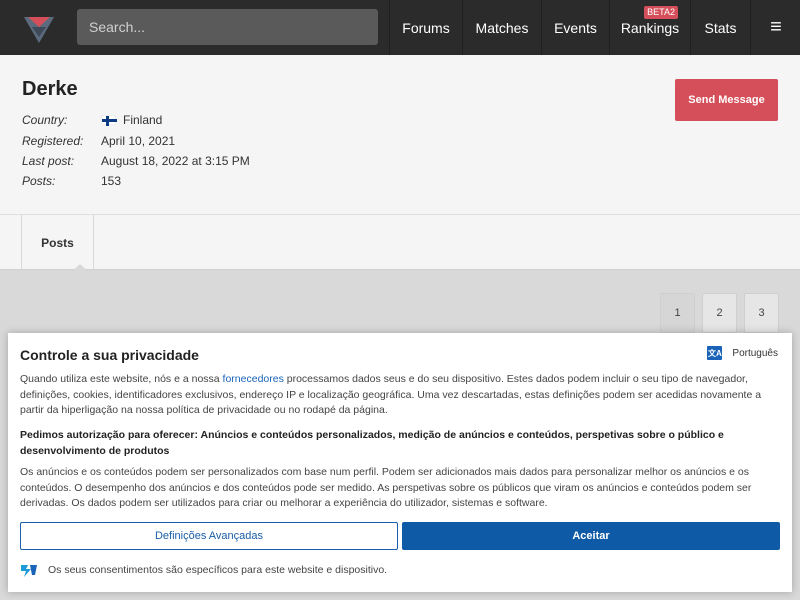 The width and height of the screenshot is (800, 600). I want to click on nav-events: Events, so click(575, 27).